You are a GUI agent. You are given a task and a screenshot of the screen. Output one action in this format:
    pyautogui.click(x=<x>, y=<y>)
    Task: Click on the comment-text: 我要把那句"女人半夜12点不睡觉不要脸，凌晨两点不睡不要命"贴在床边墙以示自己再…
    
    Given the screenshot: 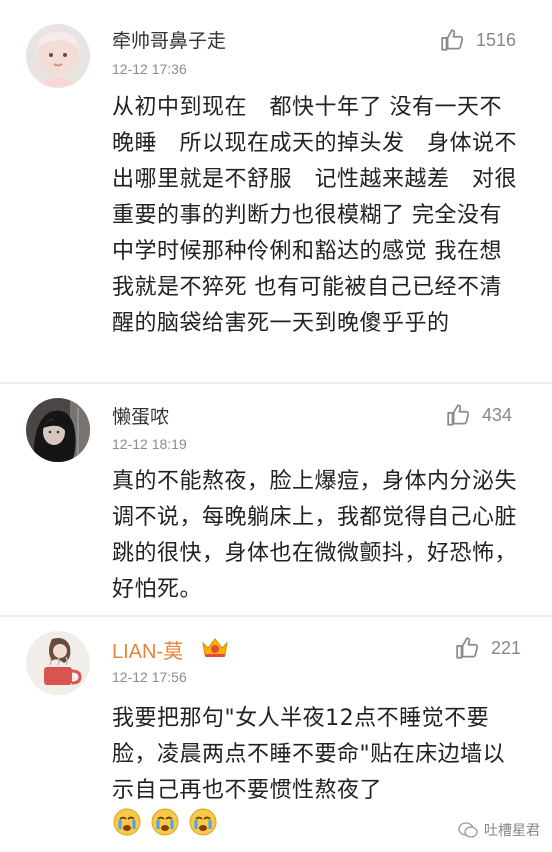 What is the action you would take?
    pyautogui.click(x=309, y=754)
    